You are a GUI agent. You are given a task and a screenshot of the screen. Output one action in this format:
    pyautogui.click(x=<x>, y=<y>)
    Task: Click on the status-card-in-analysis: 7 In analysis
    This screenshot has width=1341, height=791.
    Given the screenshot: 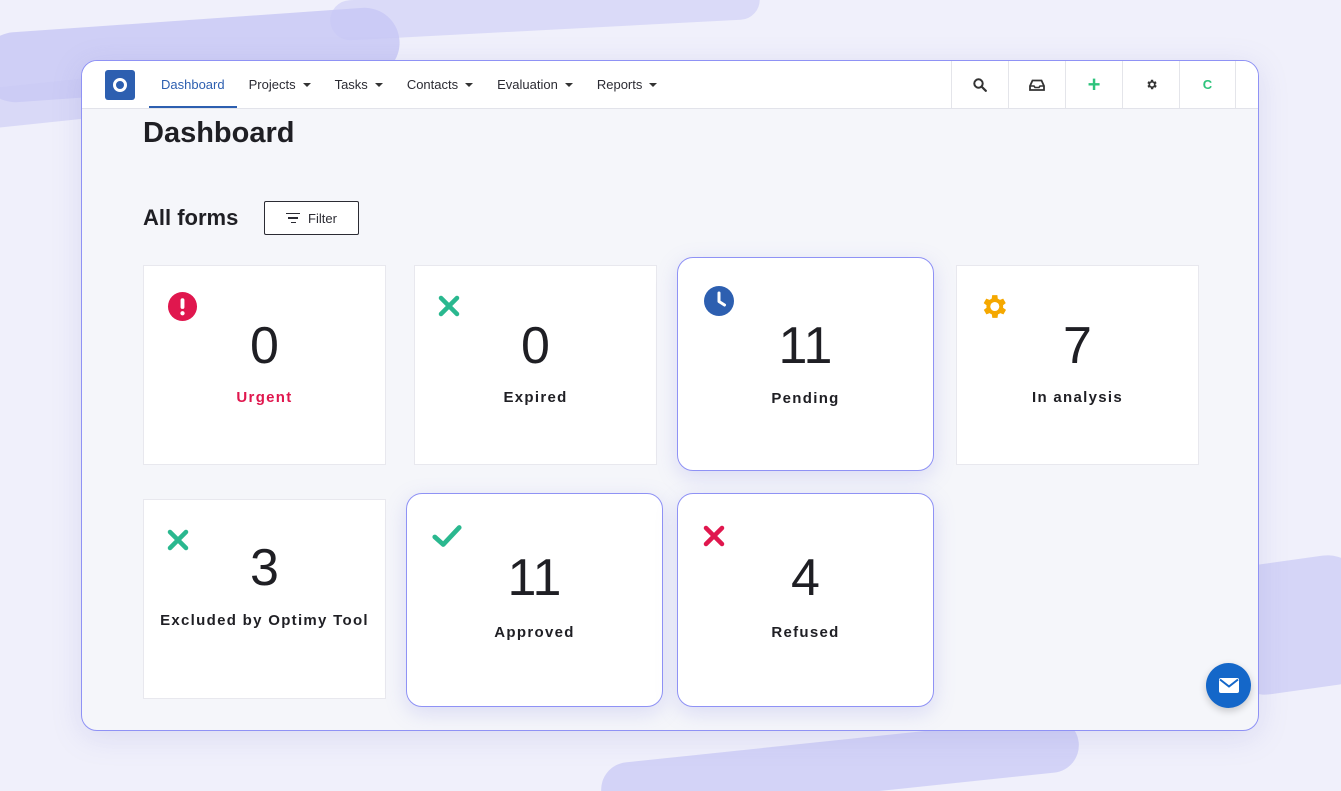 What is the action you would take?
    pyautogui.click(x=1077, y=365)
    